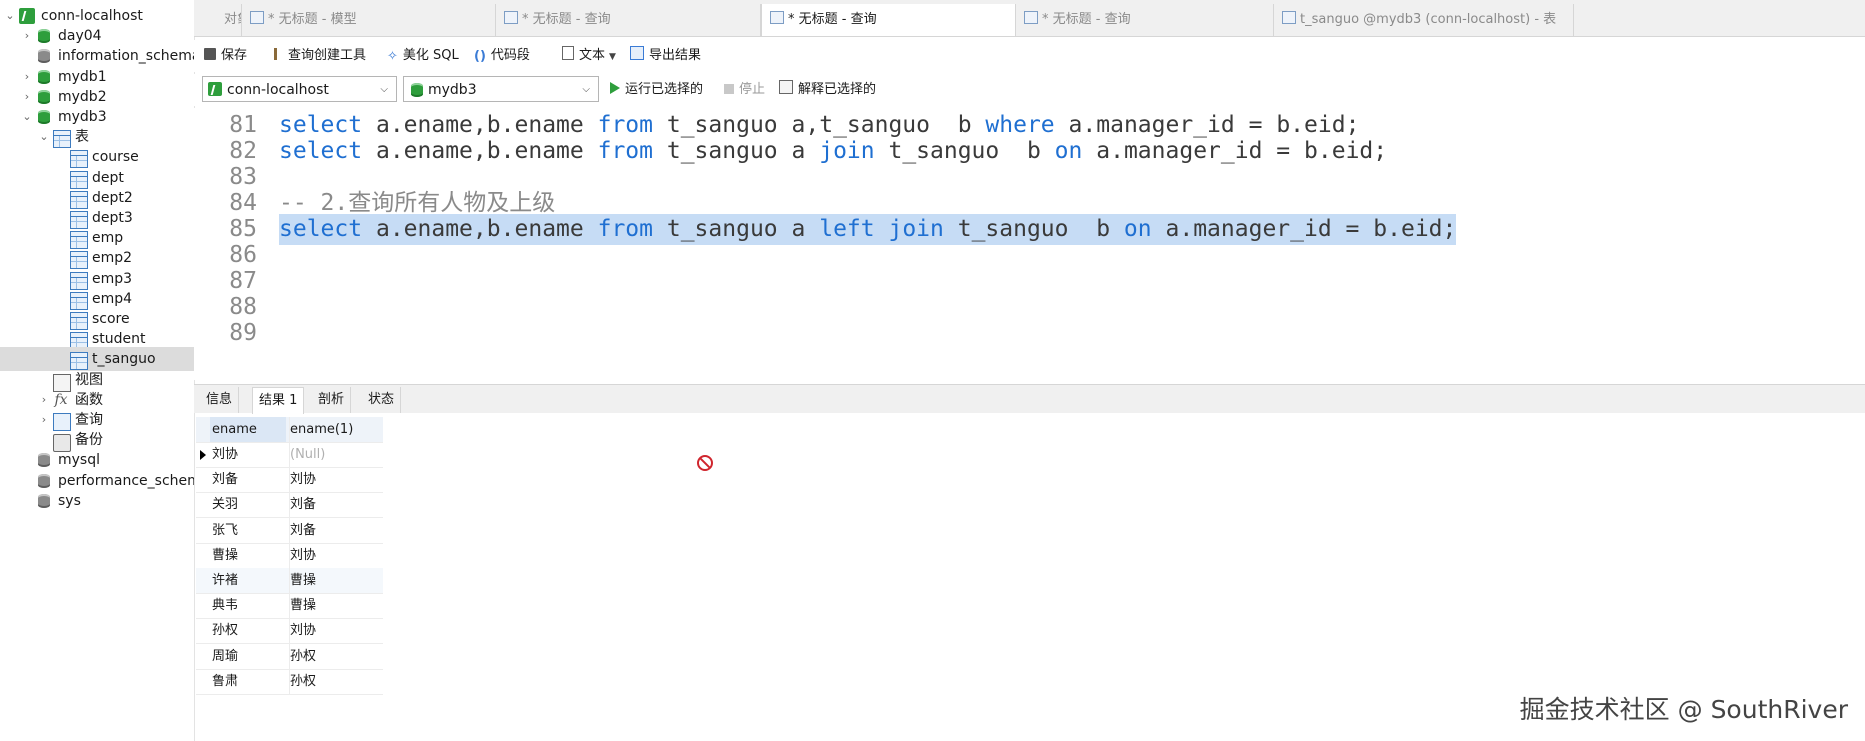  Describe the element at coordinates (247, 605) in the screenshot. I see `table-cell: 典韦` at that location.